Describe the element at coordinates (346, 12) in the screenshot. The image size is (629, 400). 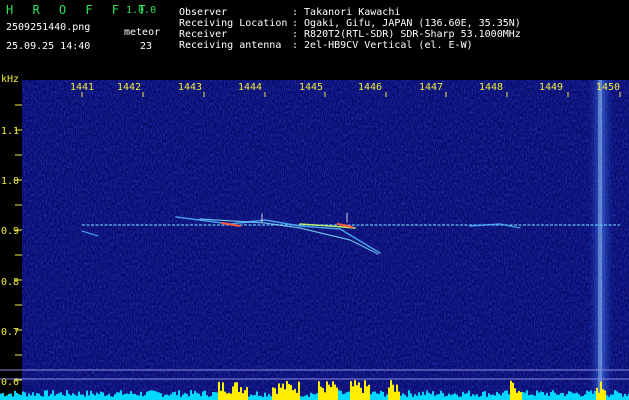
I see `observer-value: : Takanori Kawachi` at that location.